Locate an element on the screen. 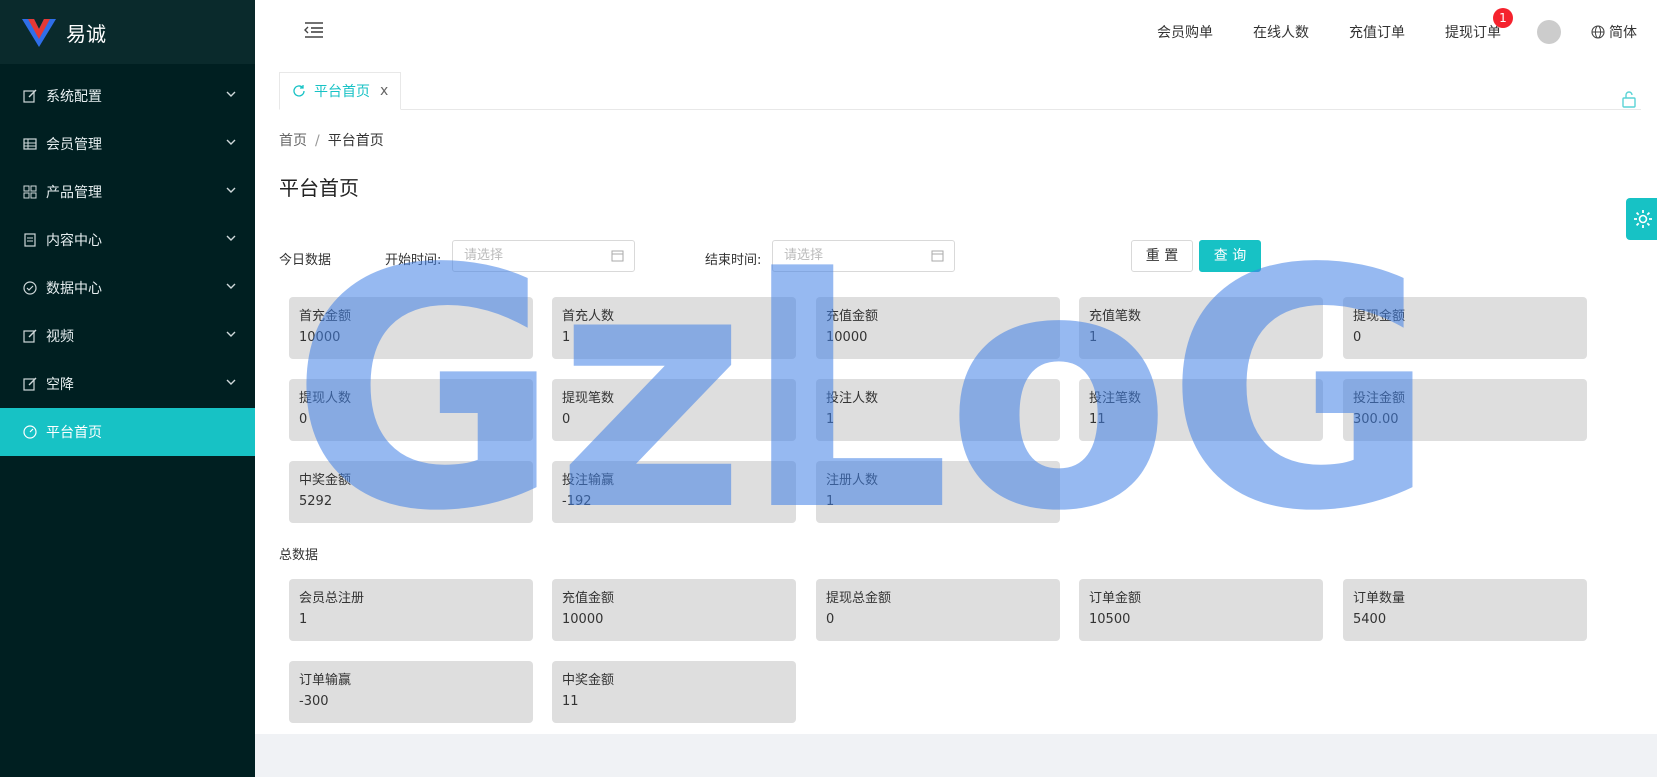 Image resolution: width=1657 pixels, height=777 pixels. breadcrumb-home: 首页 is located at coordinates (293, 141).